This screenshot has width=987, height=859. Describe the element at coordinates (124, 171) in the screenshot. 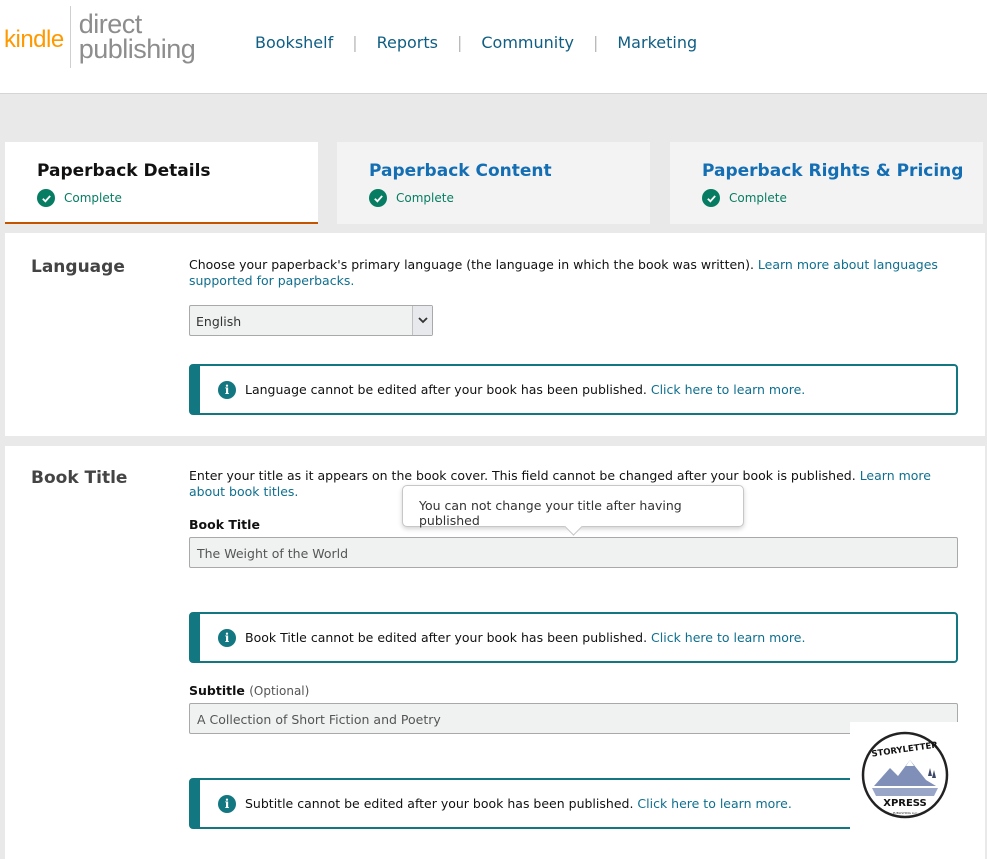

I see `tab-title: Paperback Details` at that location.